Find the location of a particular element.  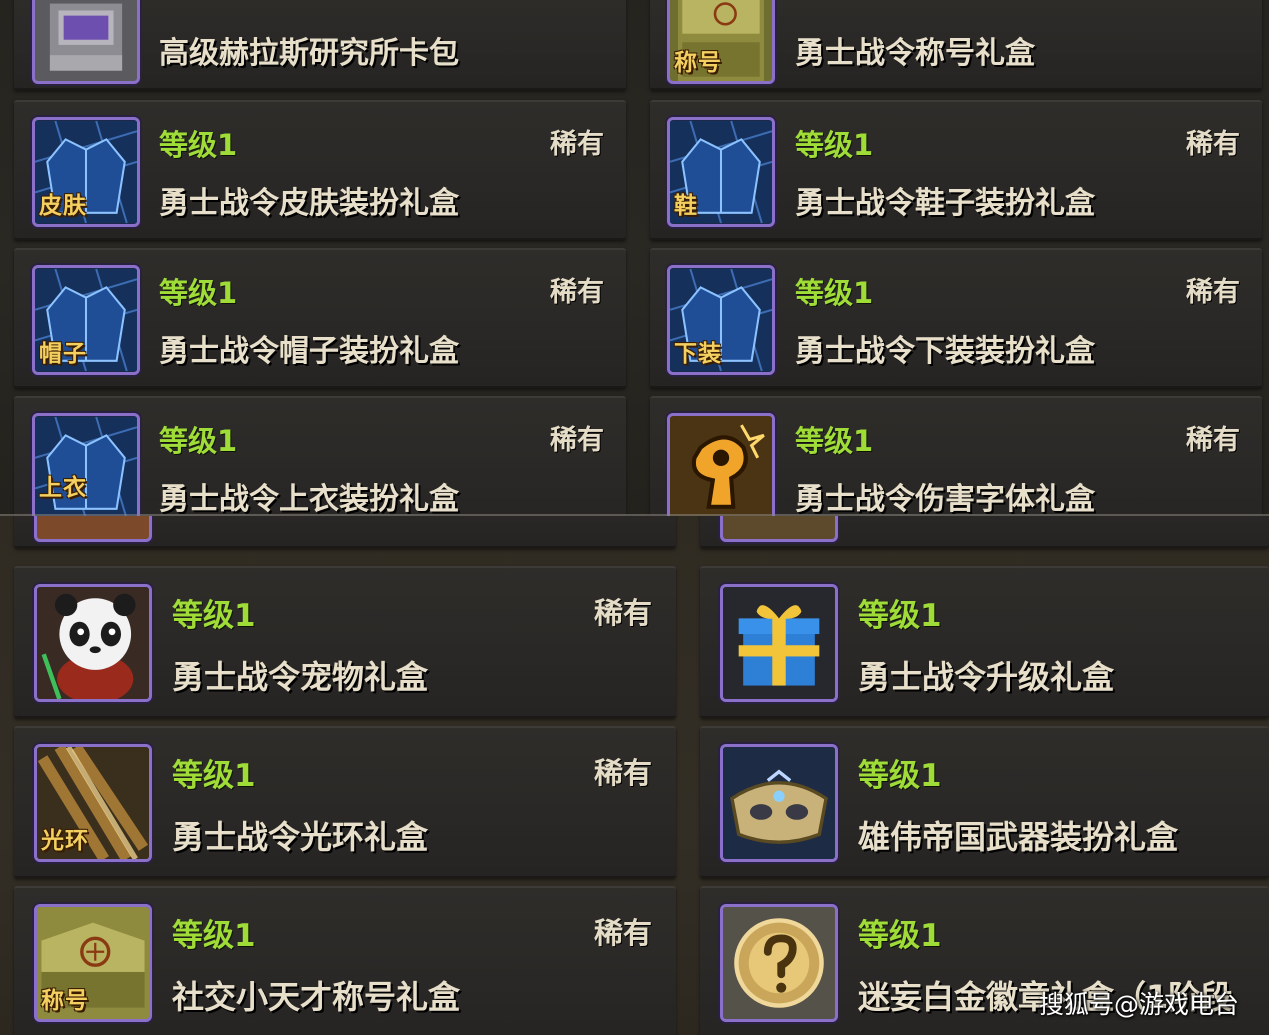

item-name: 勇士战令鞋子装扮礼盒 is located at coordinates (945, 203).